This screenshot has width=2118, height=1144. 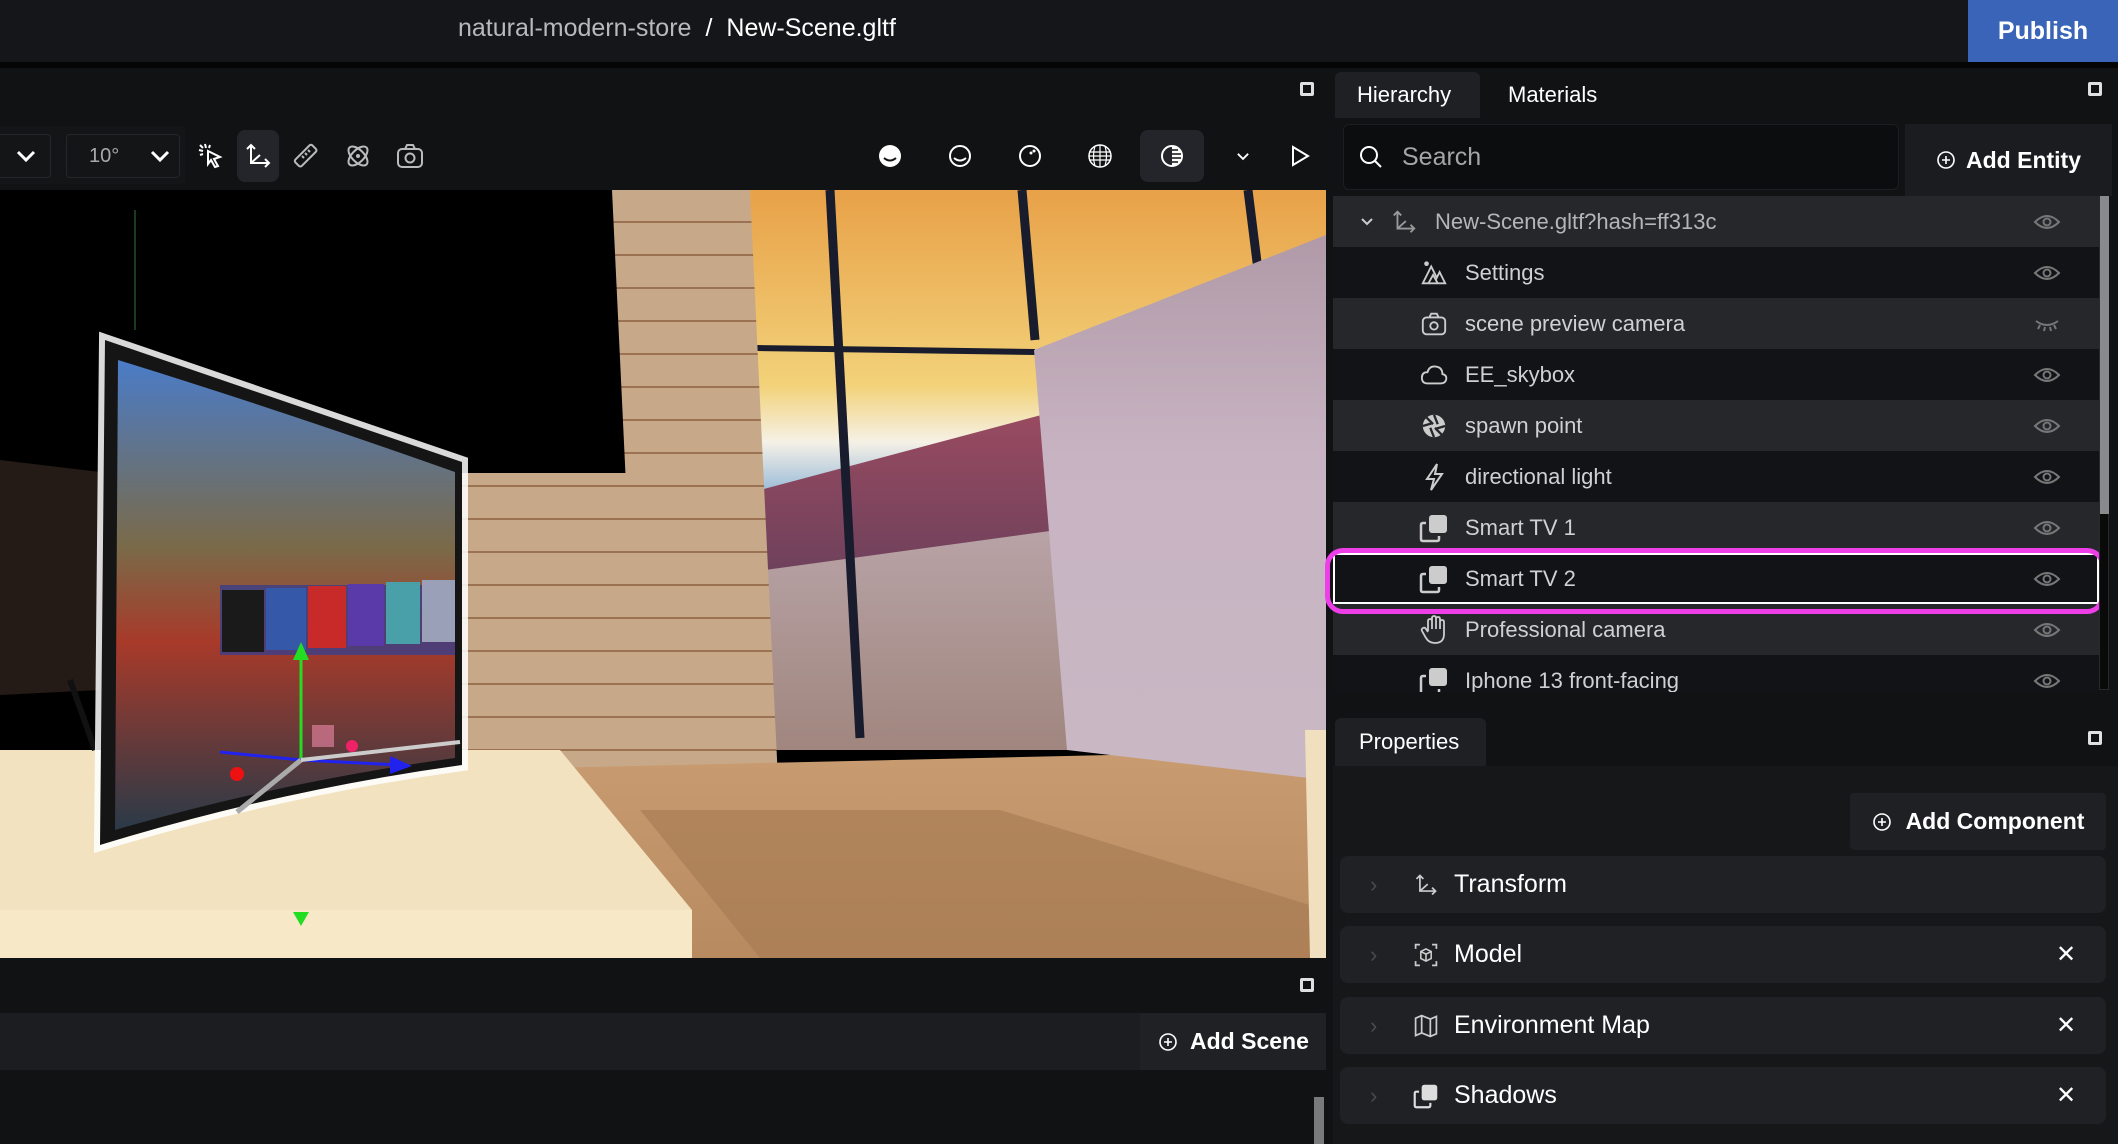 What do you see at coordinates (2095, 738) in the screenshot?
I see `properties-maximize-icon` at bounding box center [2095, 738].